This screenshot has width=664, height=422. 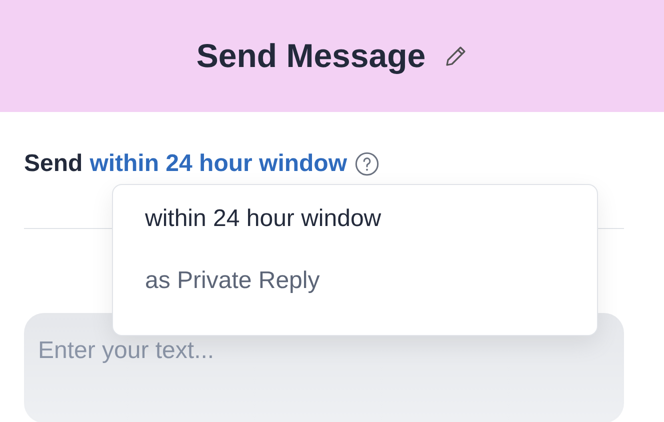 I want to click on menu-option: within 24 hour window, so click(x=263, y=219).